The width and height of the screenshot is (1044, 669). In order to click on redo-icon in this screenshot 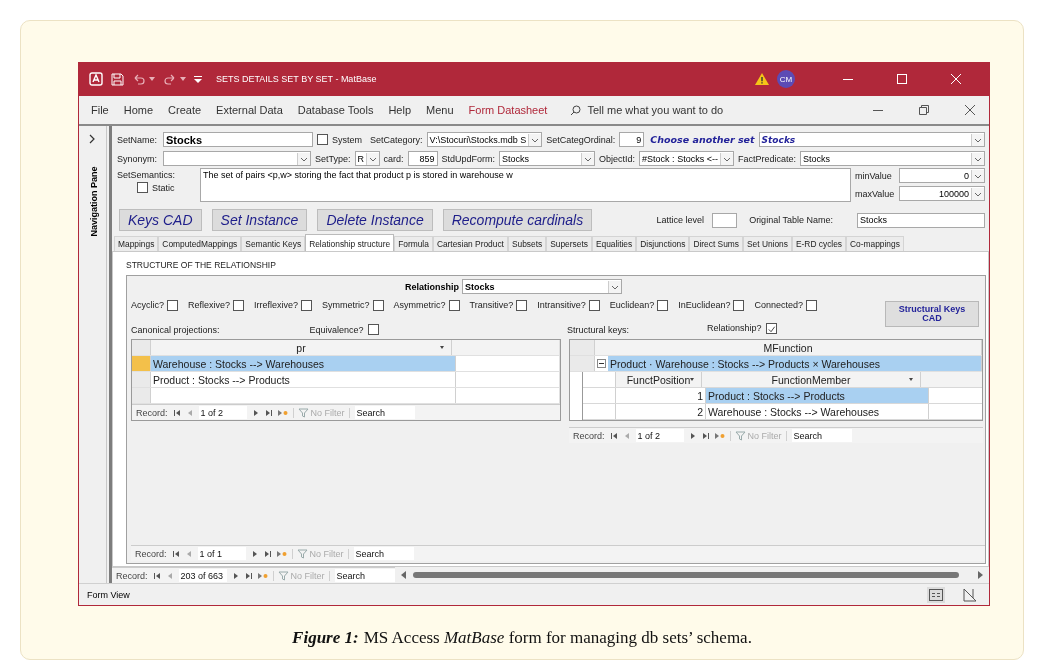, I will do `click(170, 79)`.